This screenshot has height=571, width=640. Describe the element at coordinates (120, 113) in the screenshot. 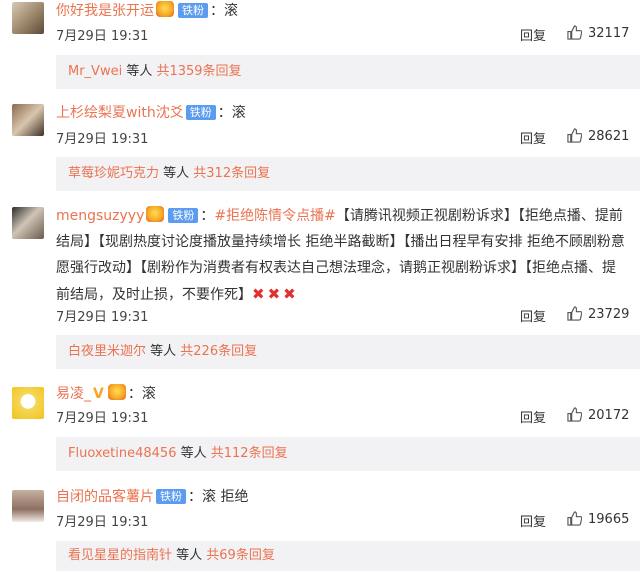

I see `username-link: 上杉绘梨夏with沈爻` at that location.